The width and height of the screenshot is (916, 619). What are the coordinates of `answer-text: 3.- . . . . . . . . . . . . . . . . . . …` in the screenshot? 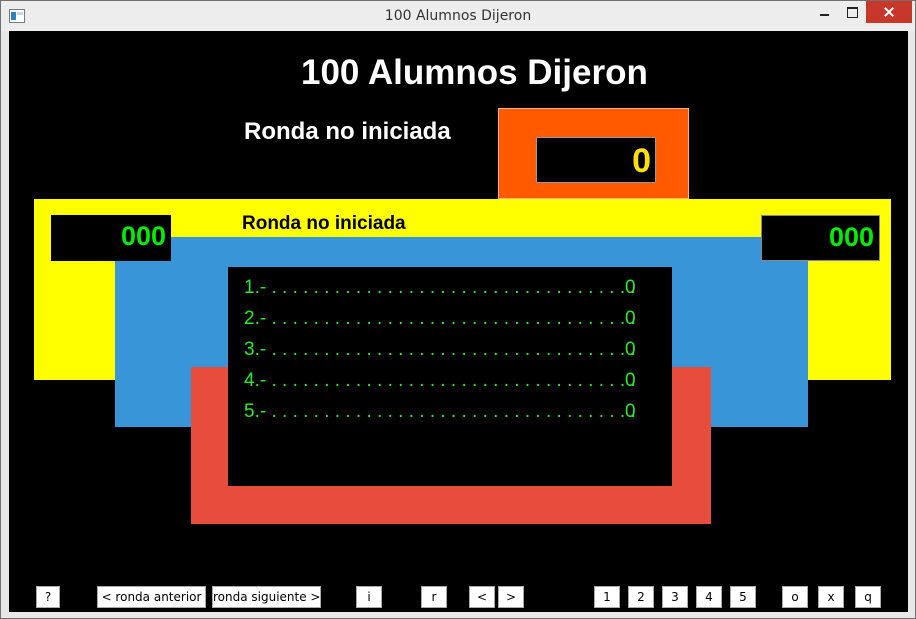 It's located at (440, 349).